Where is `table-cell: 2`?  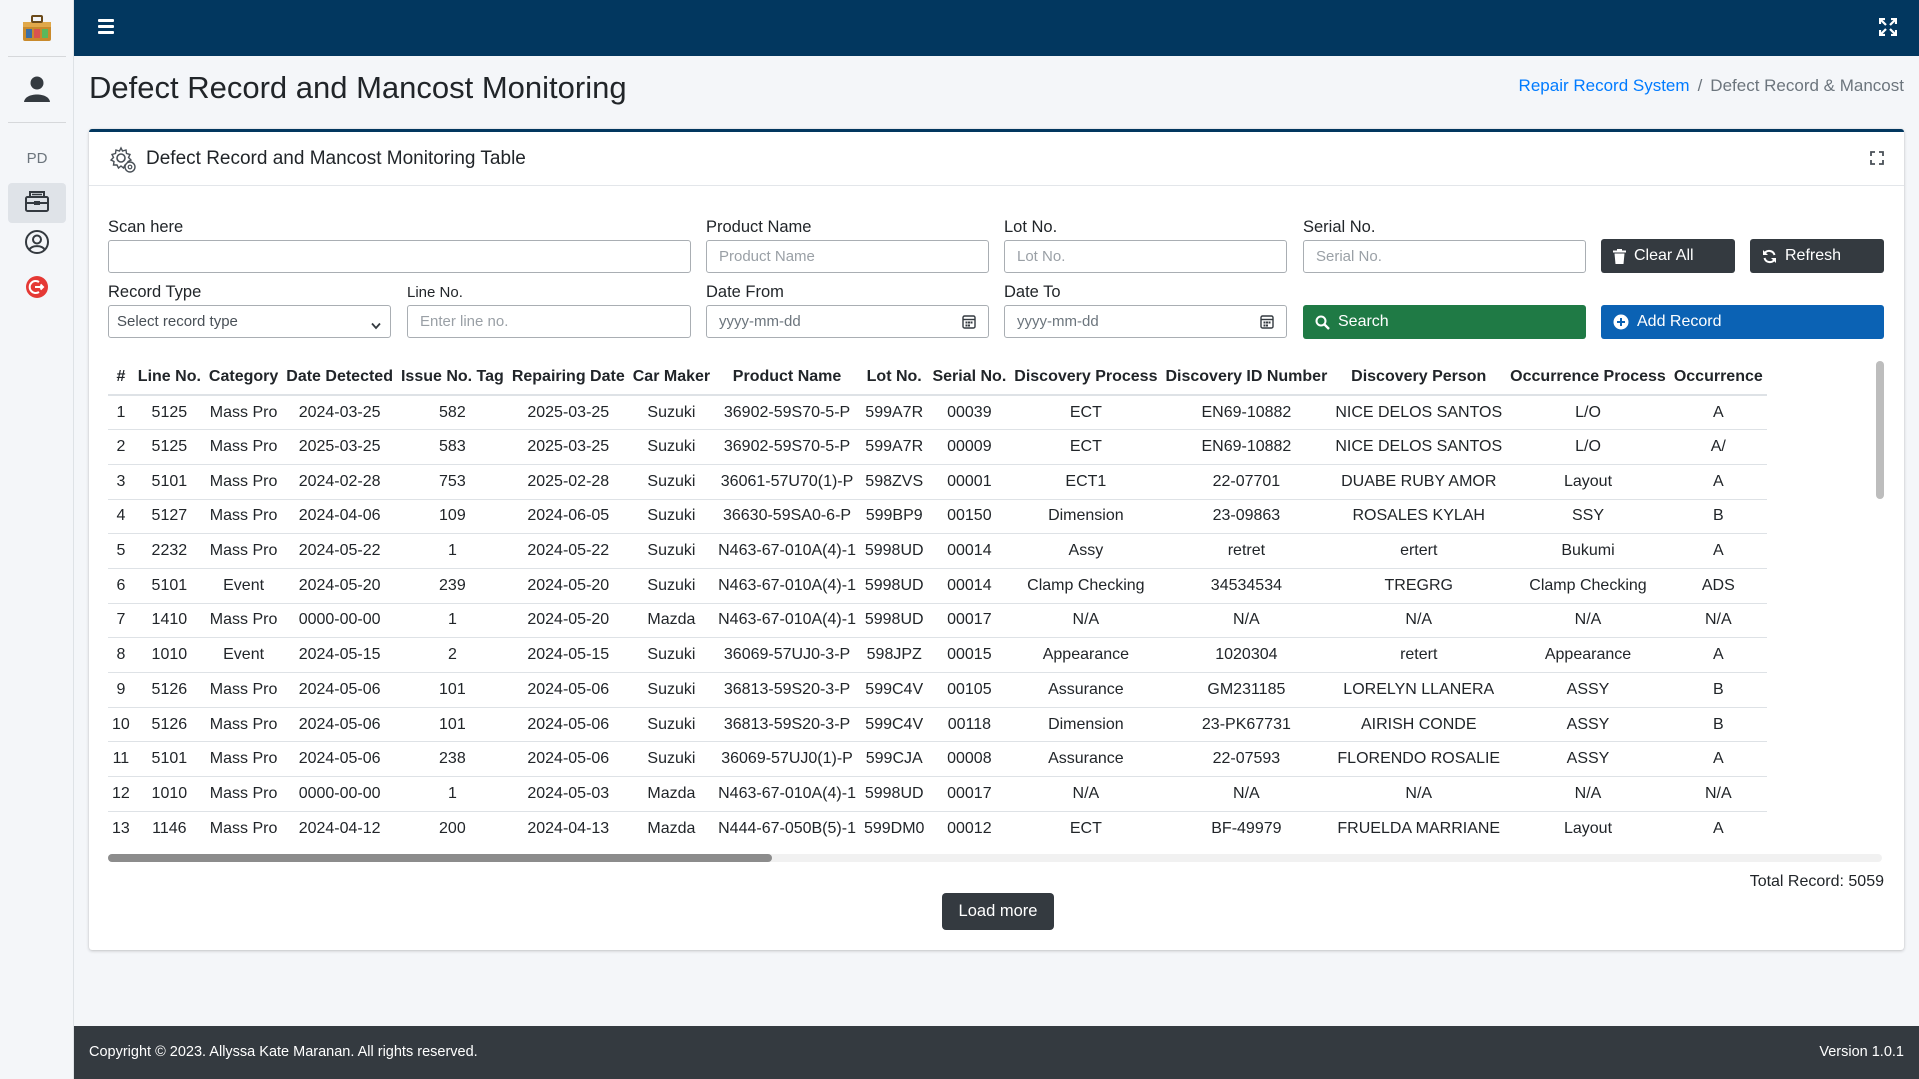
table-cell: 2 is located at coordinates (121, 447).